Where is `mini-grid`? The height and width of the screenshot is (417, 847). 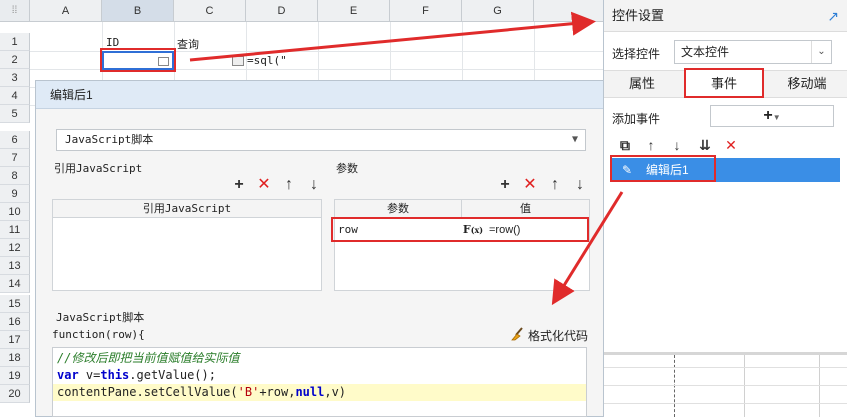
mini-grid is located at coordinates (725, 386).